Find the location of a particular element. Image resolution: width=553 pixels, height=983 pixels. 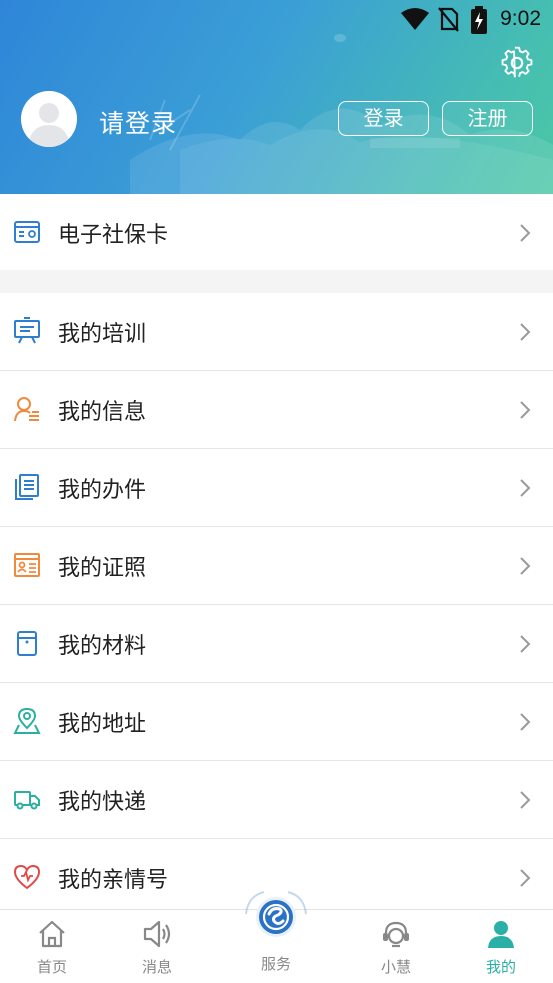

nav-mine: 我的 is located at coordinates (501, 946).